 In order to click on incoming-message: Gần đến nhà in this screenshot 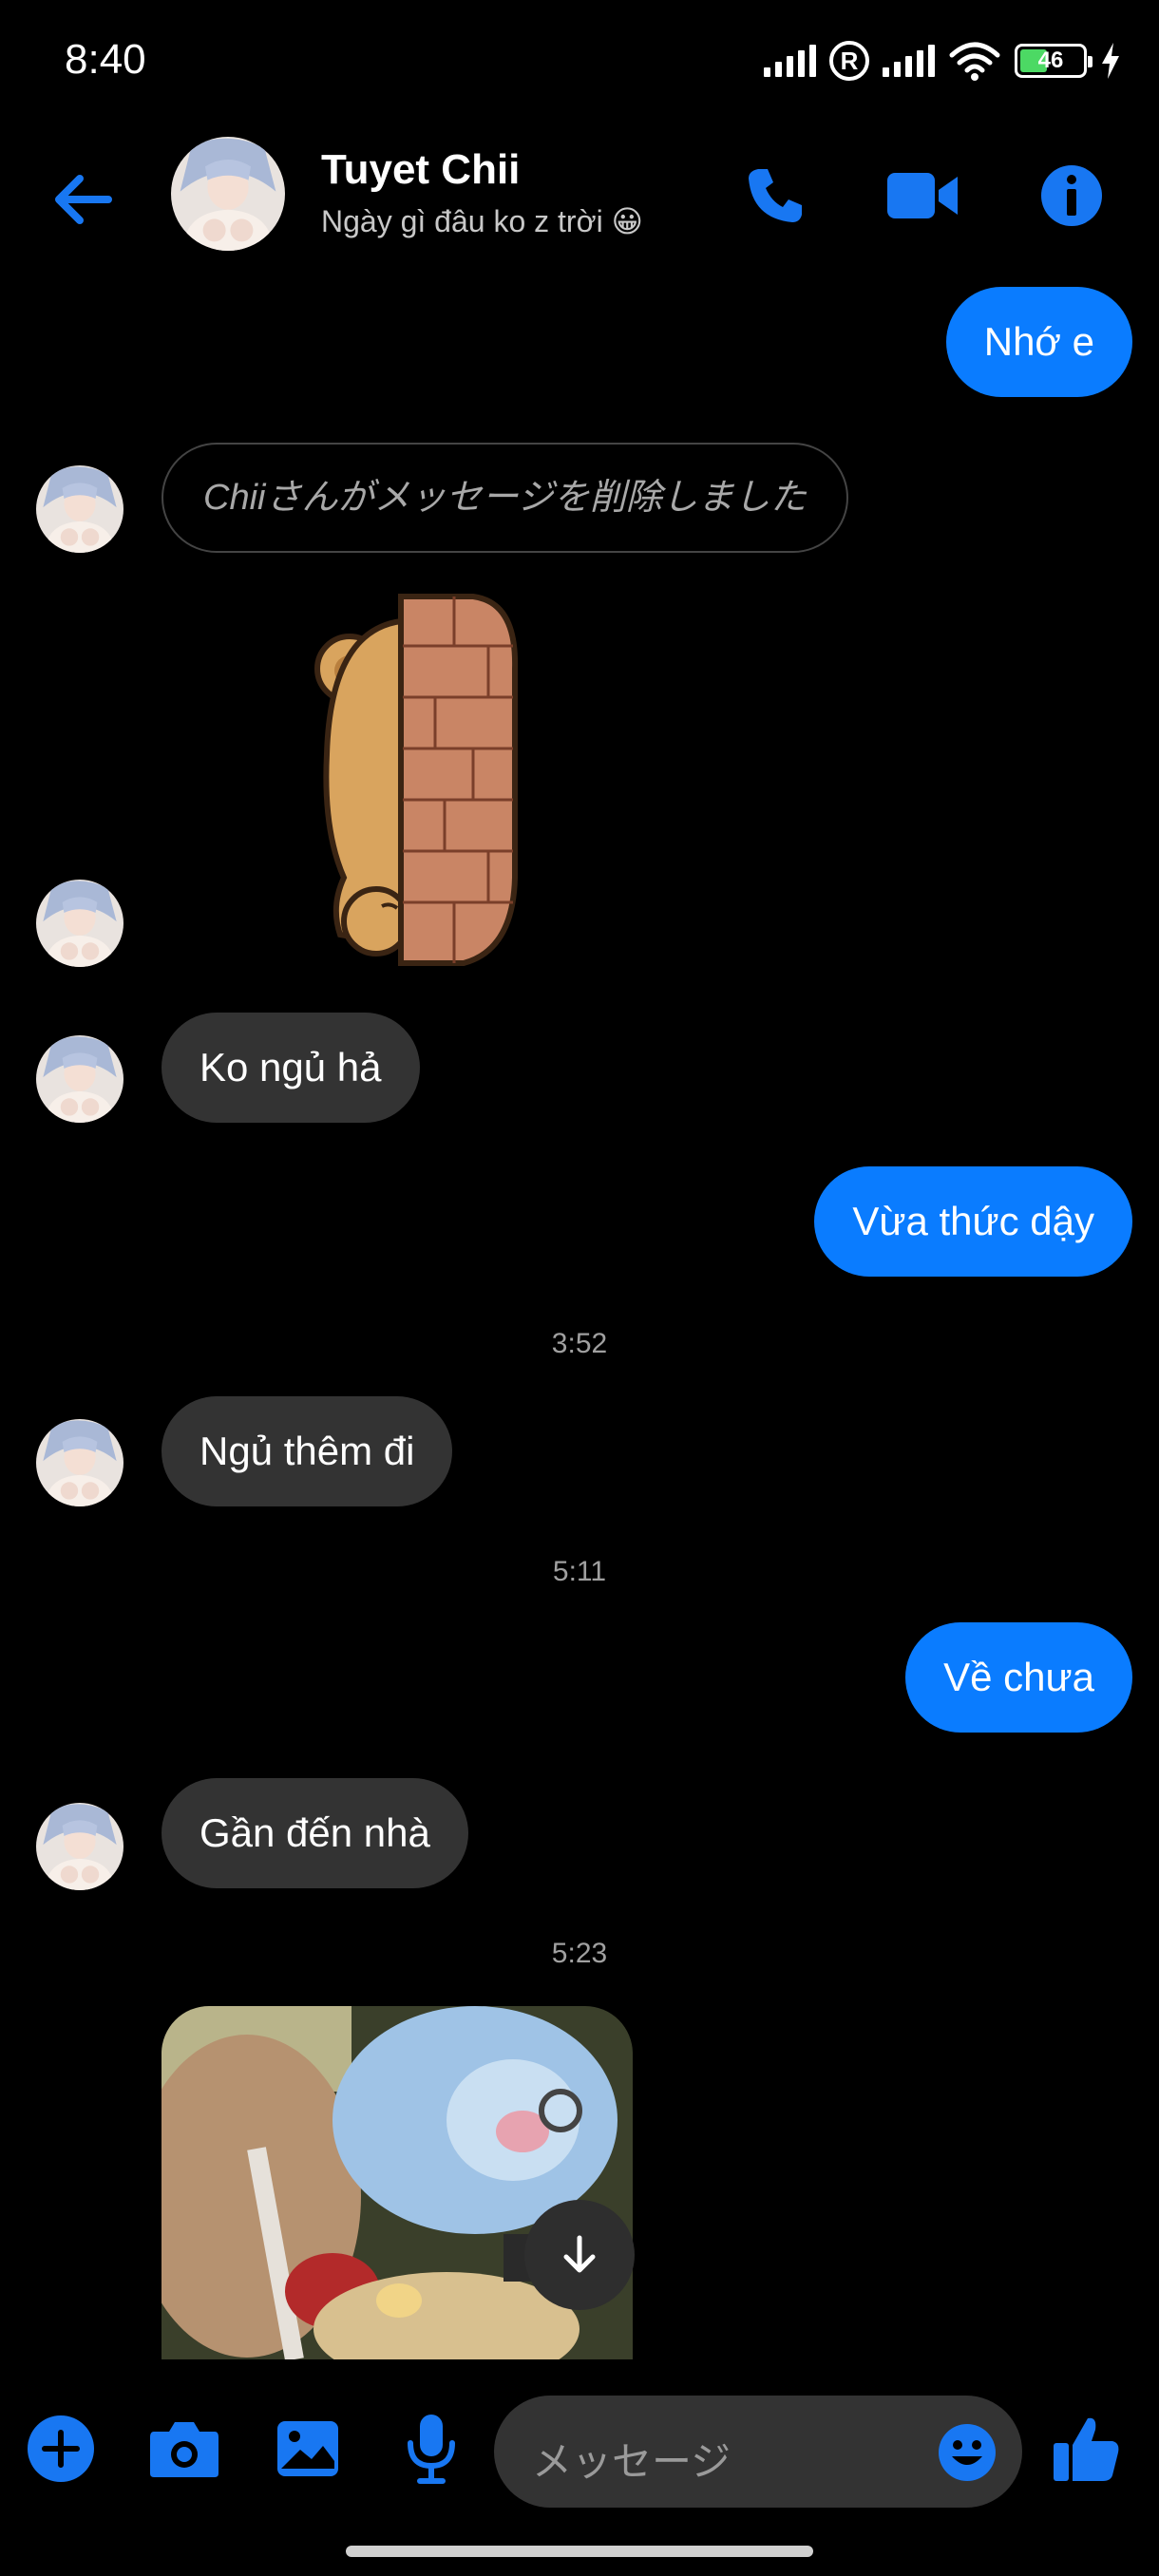, I will do `click(315, 1833)`.